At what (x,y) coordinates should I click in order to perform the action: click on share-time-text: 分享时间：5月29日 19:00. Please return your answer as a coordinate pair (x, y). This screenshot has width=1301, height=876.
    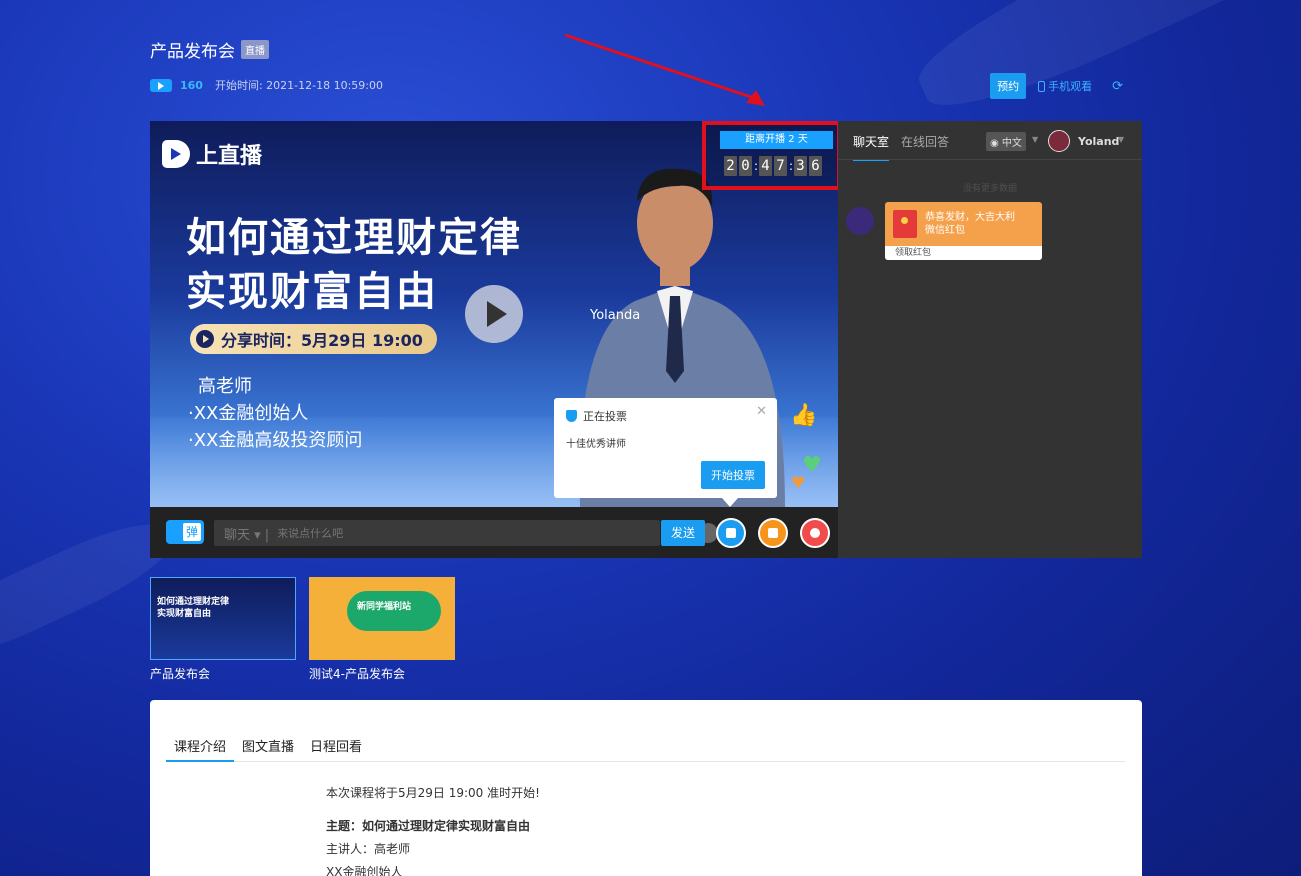
    Looking at the image, I should click on (322, 340).